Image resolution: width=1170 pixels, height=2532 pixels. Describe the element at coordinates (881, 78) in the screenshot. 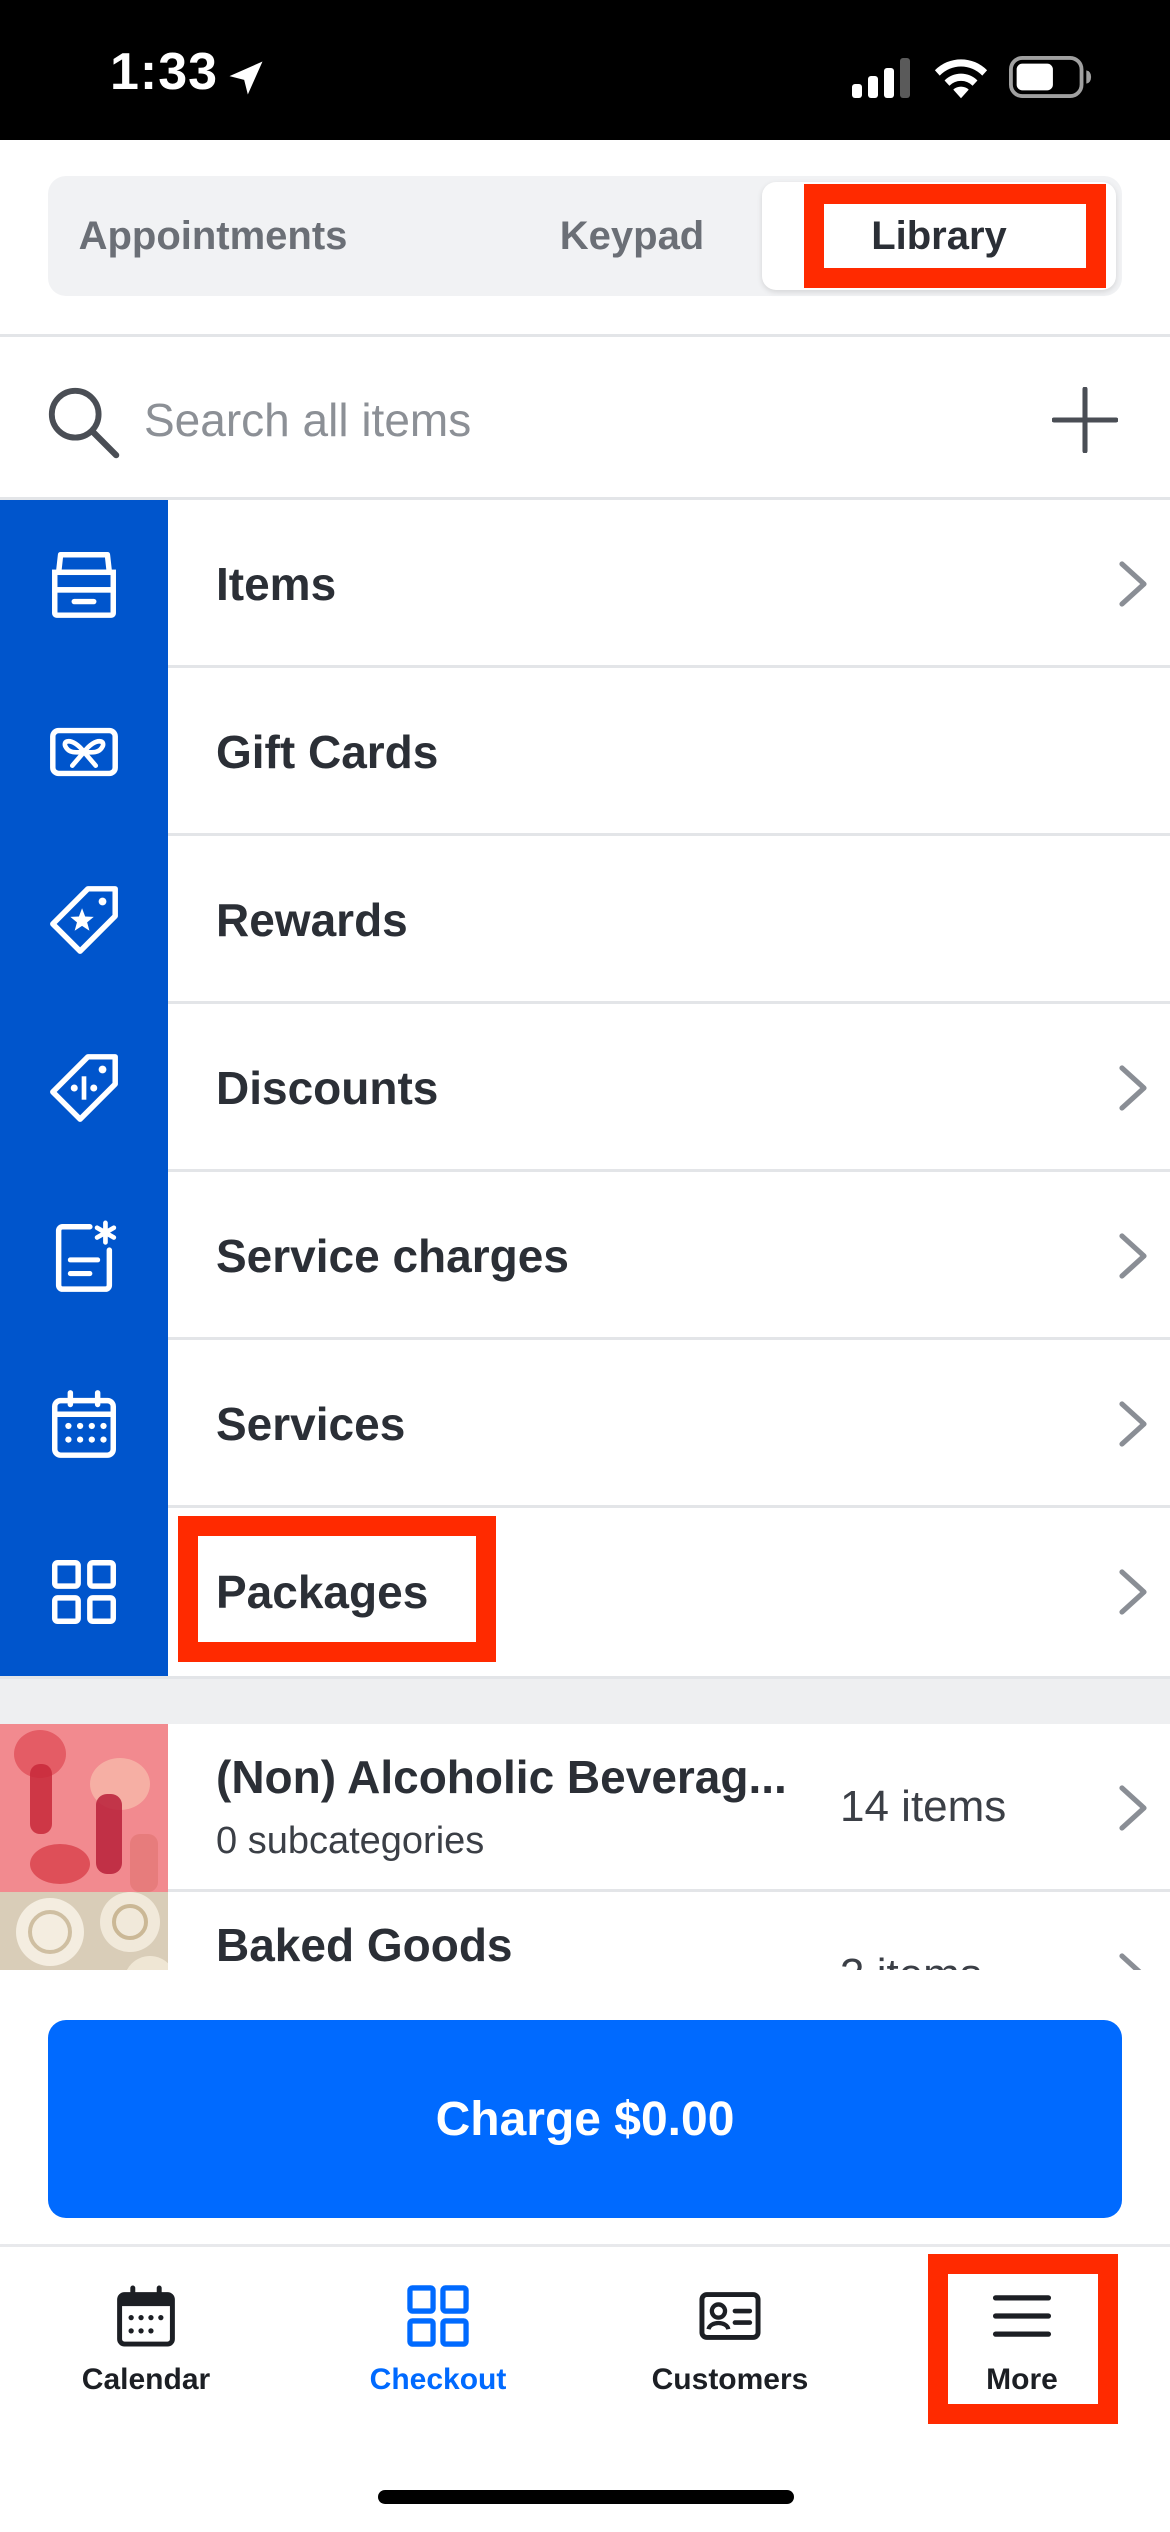

I see `cellular-signal-icon` at that location.